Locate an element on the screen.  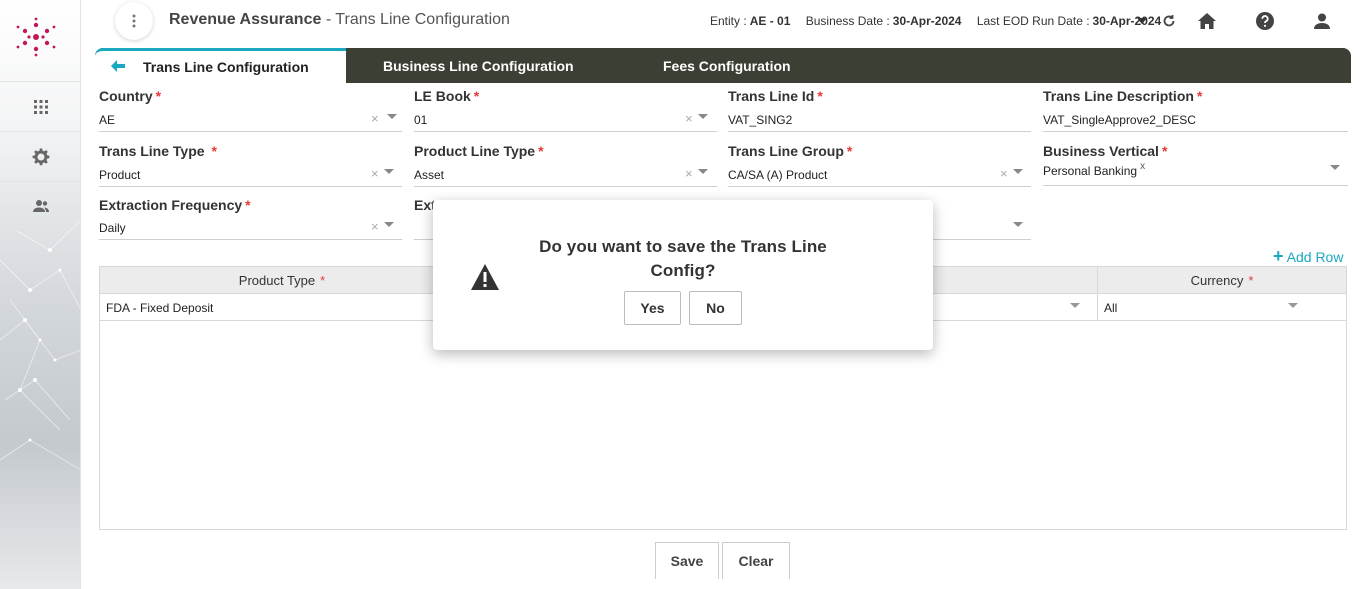
grid-header-product-type: Product Type * is located at coordinates (282, 280).